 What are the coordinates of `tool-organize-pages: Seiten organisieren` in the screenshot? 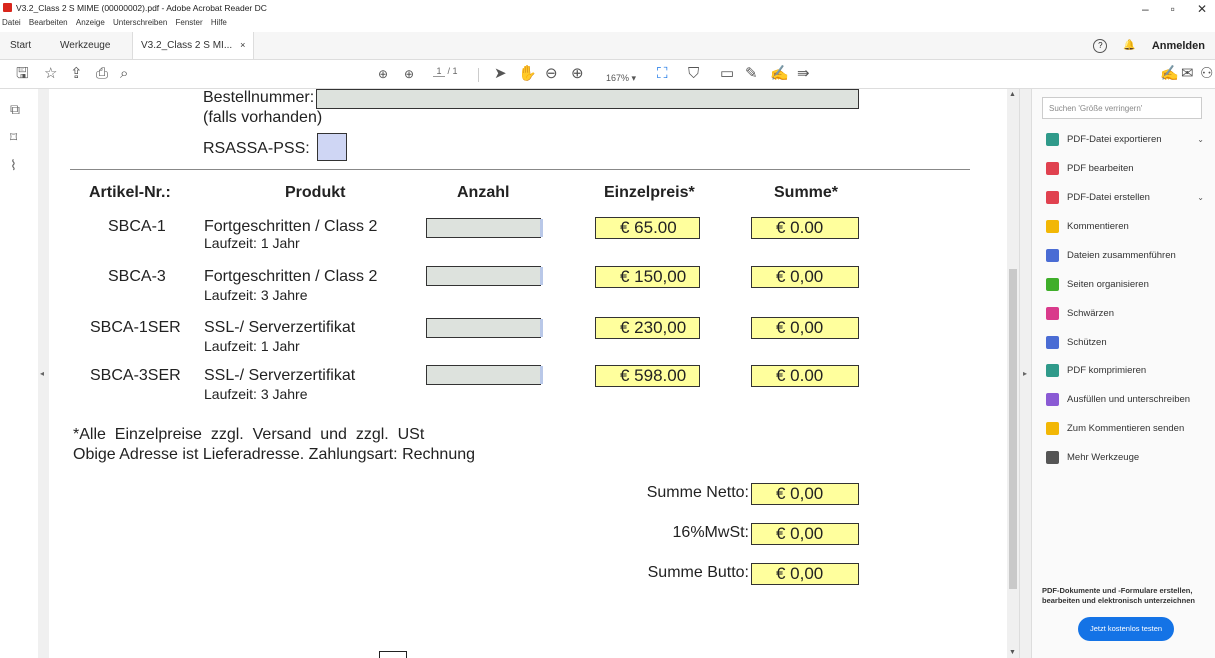 It's located at (1130, 284).